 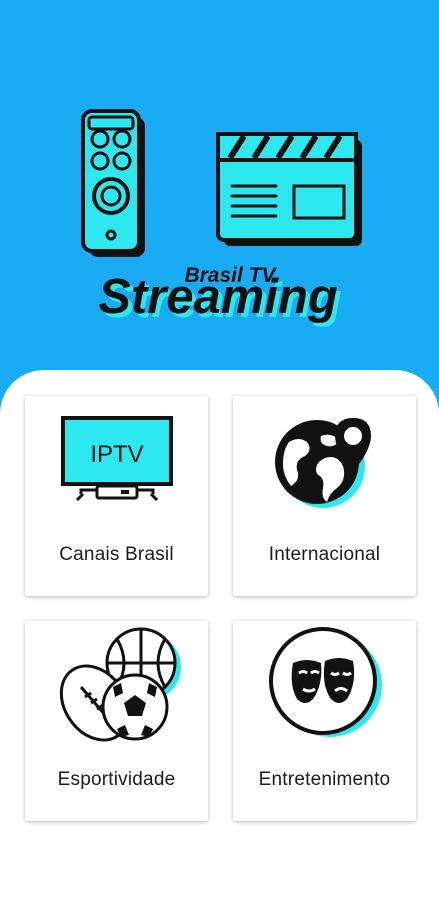 I want to click on brand-large-text: Streaming, so click(x=218, y=297).